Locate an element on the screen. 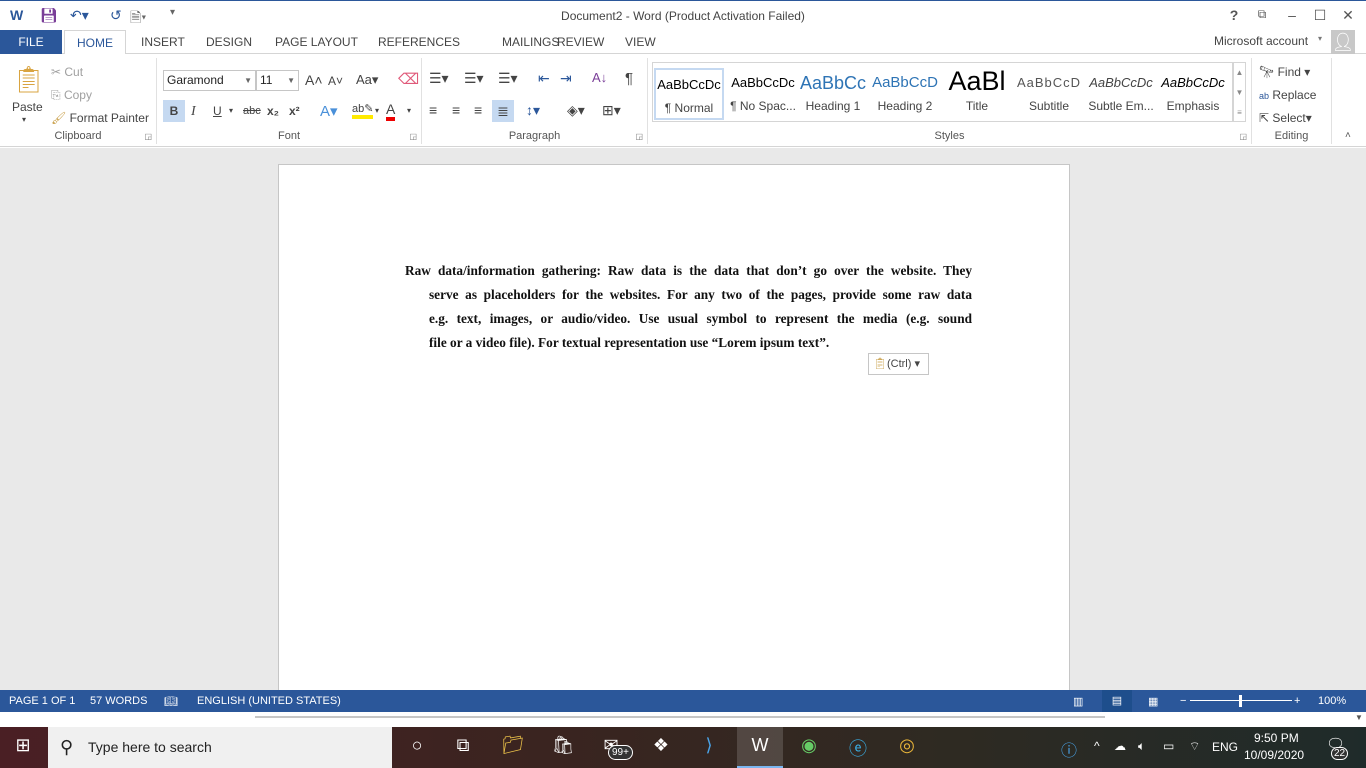 The image size is (1366, 768). zoom-slider-thumb is located at coordinates (1240, 701).